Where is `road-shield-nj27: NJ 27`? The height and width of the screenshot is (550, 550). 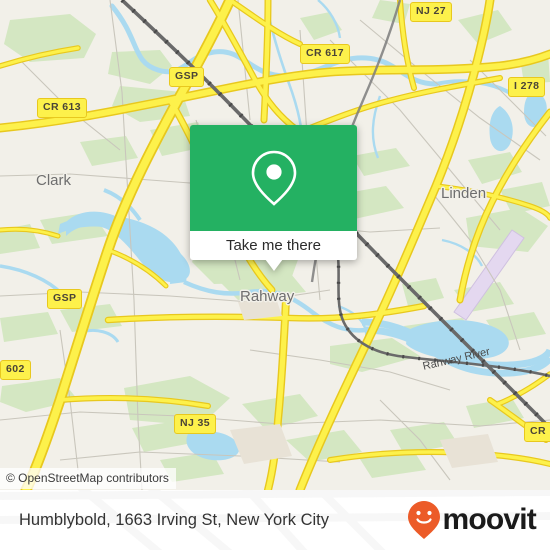
road-shield-nj27: NJ 27 is located at coordinates (431, 12).